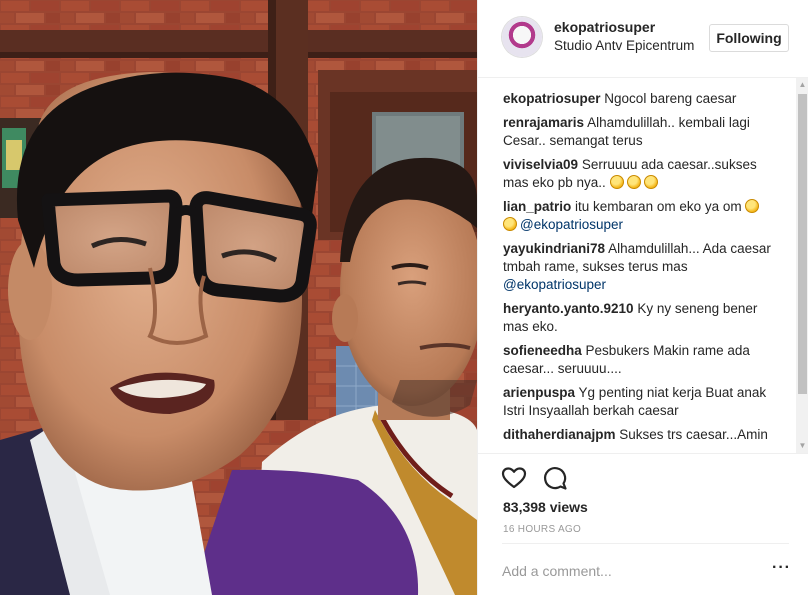  What do you see at coordinates (543, 122) in the screenshot?
I see `comment-username: renrajamaris` at bounding box center [543, 122].